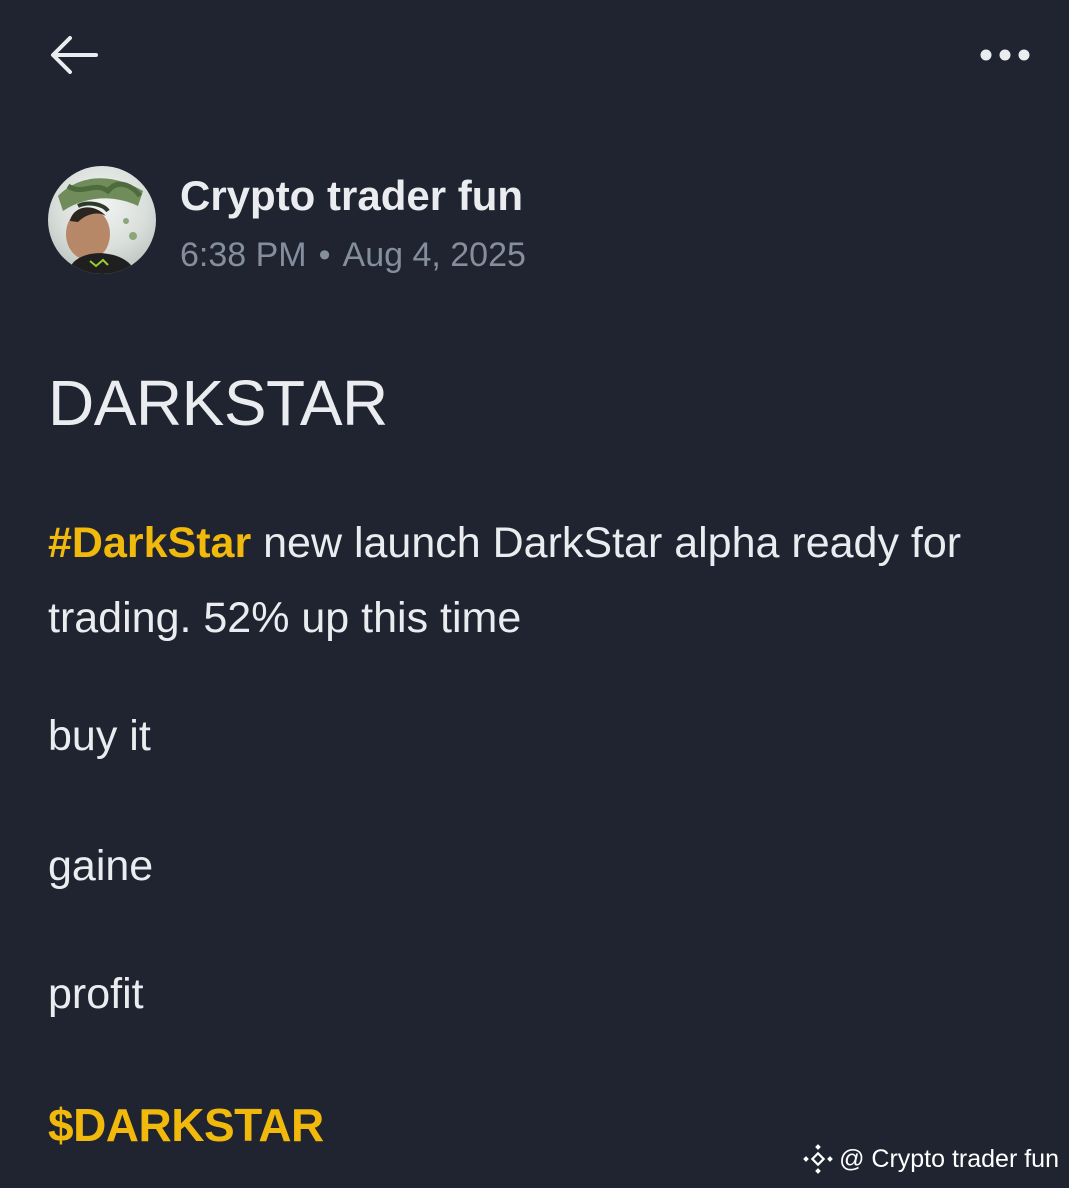 The width and height of the screenshot is (1069, 1188). I want to click on avatar-photo, so click(102, 220).